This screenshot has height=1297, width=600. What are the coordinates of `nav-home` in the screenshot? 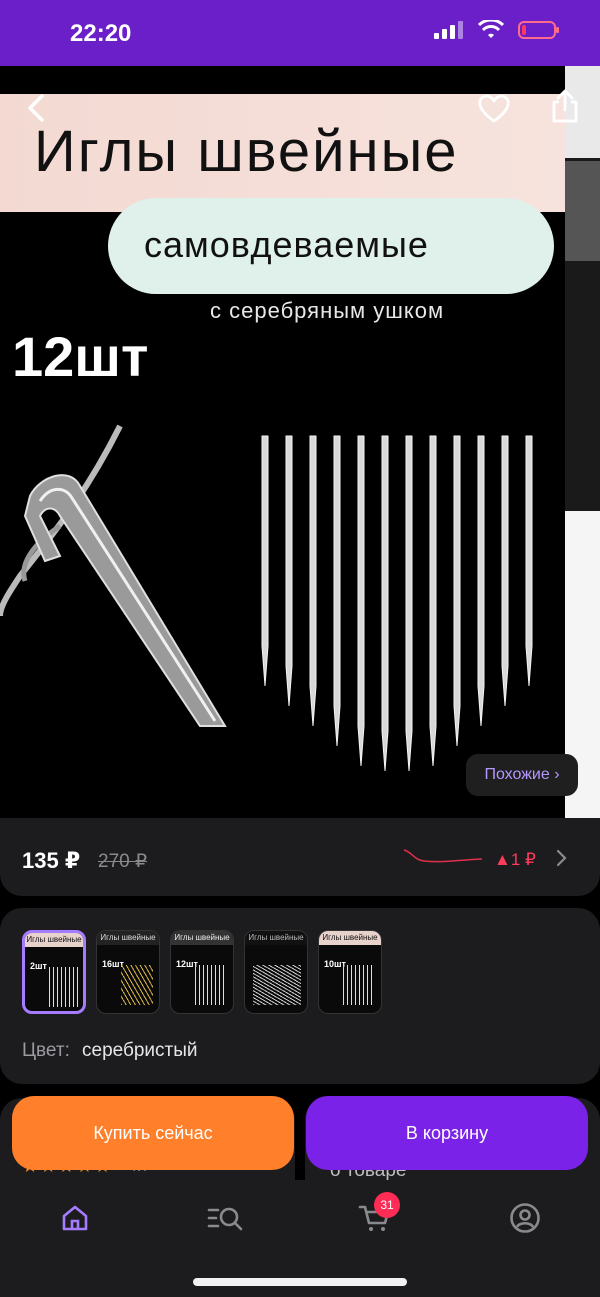 It's located at (75, 1218).